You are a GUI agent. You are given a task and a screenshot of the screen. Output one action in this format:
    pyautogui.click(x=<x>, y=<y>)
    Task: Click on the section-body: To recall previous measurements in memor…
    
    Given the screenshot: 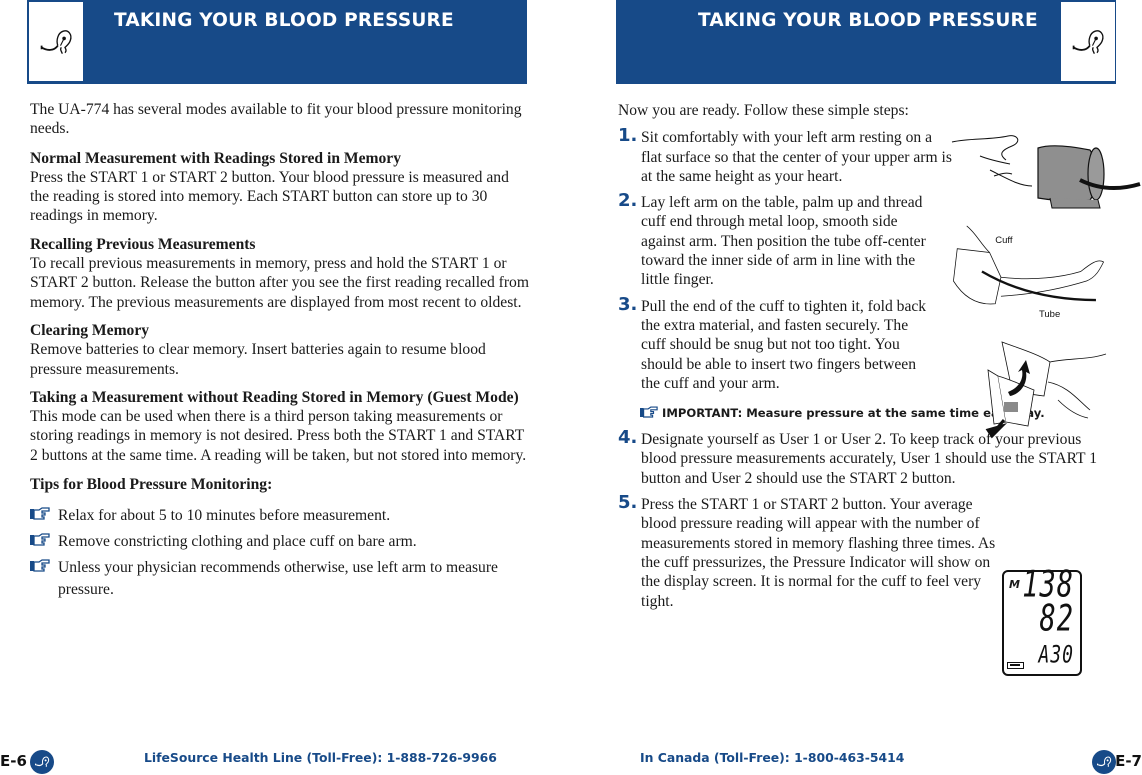 What is the action you would take?
    pyautogui.click(x=279, y=283)
    